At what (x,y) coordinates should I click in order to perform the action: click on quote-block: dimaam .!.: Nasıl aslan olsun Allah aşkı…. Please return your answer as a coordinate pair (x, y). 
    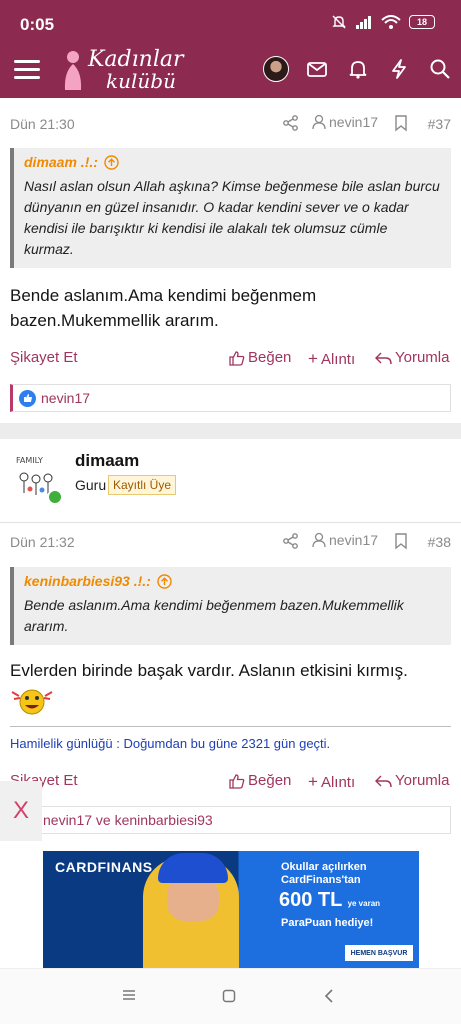
    Looking at the image, I should click on (230, 208).